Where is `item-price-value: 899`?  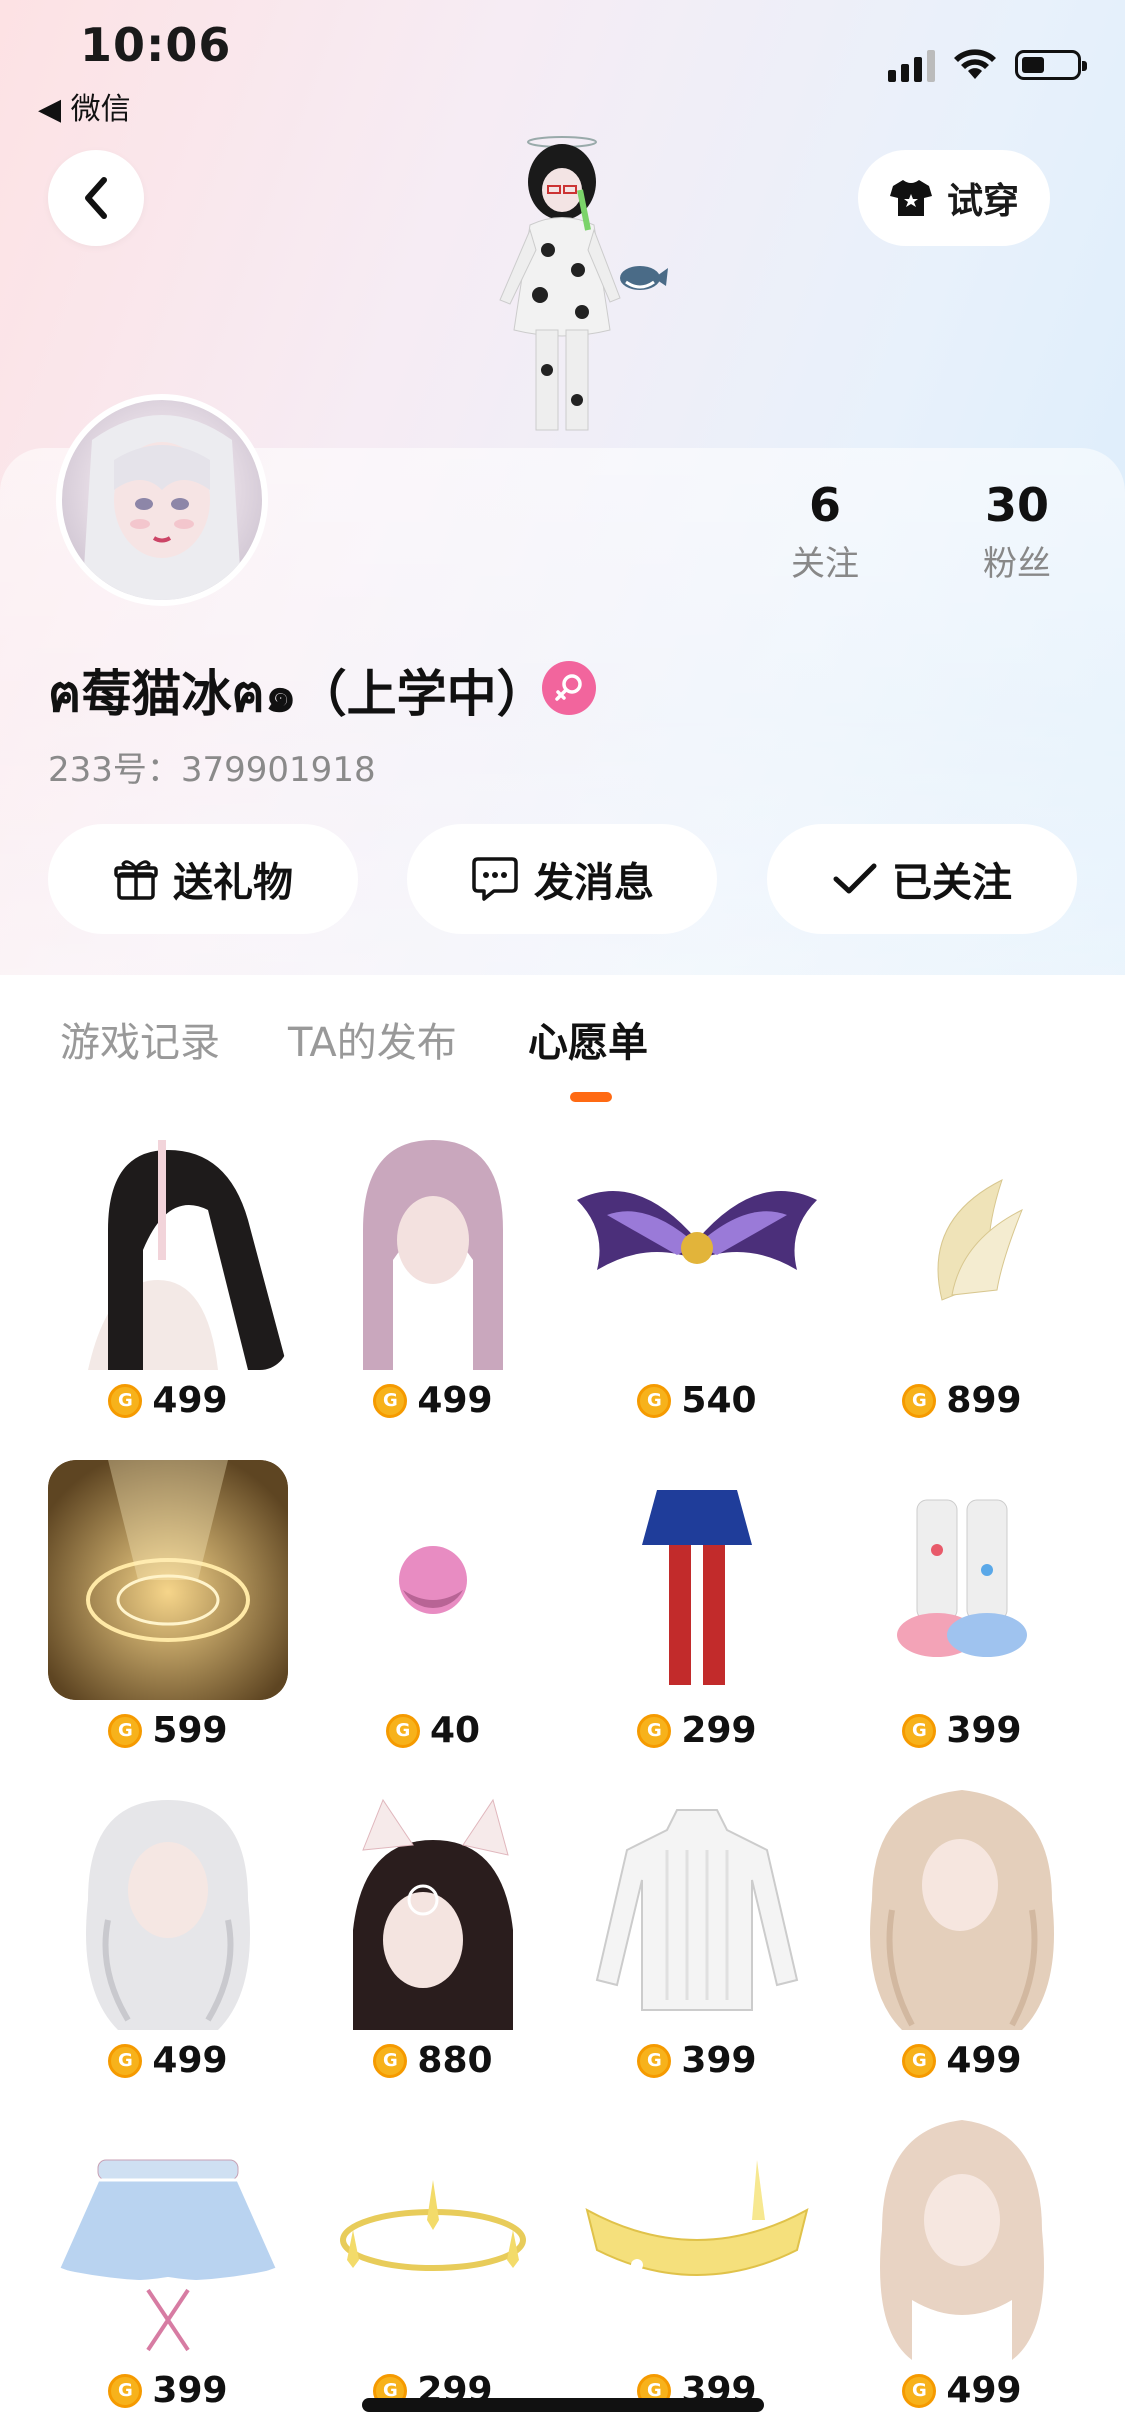 item-price-value: 899 is located at coordinates (984, 1400).